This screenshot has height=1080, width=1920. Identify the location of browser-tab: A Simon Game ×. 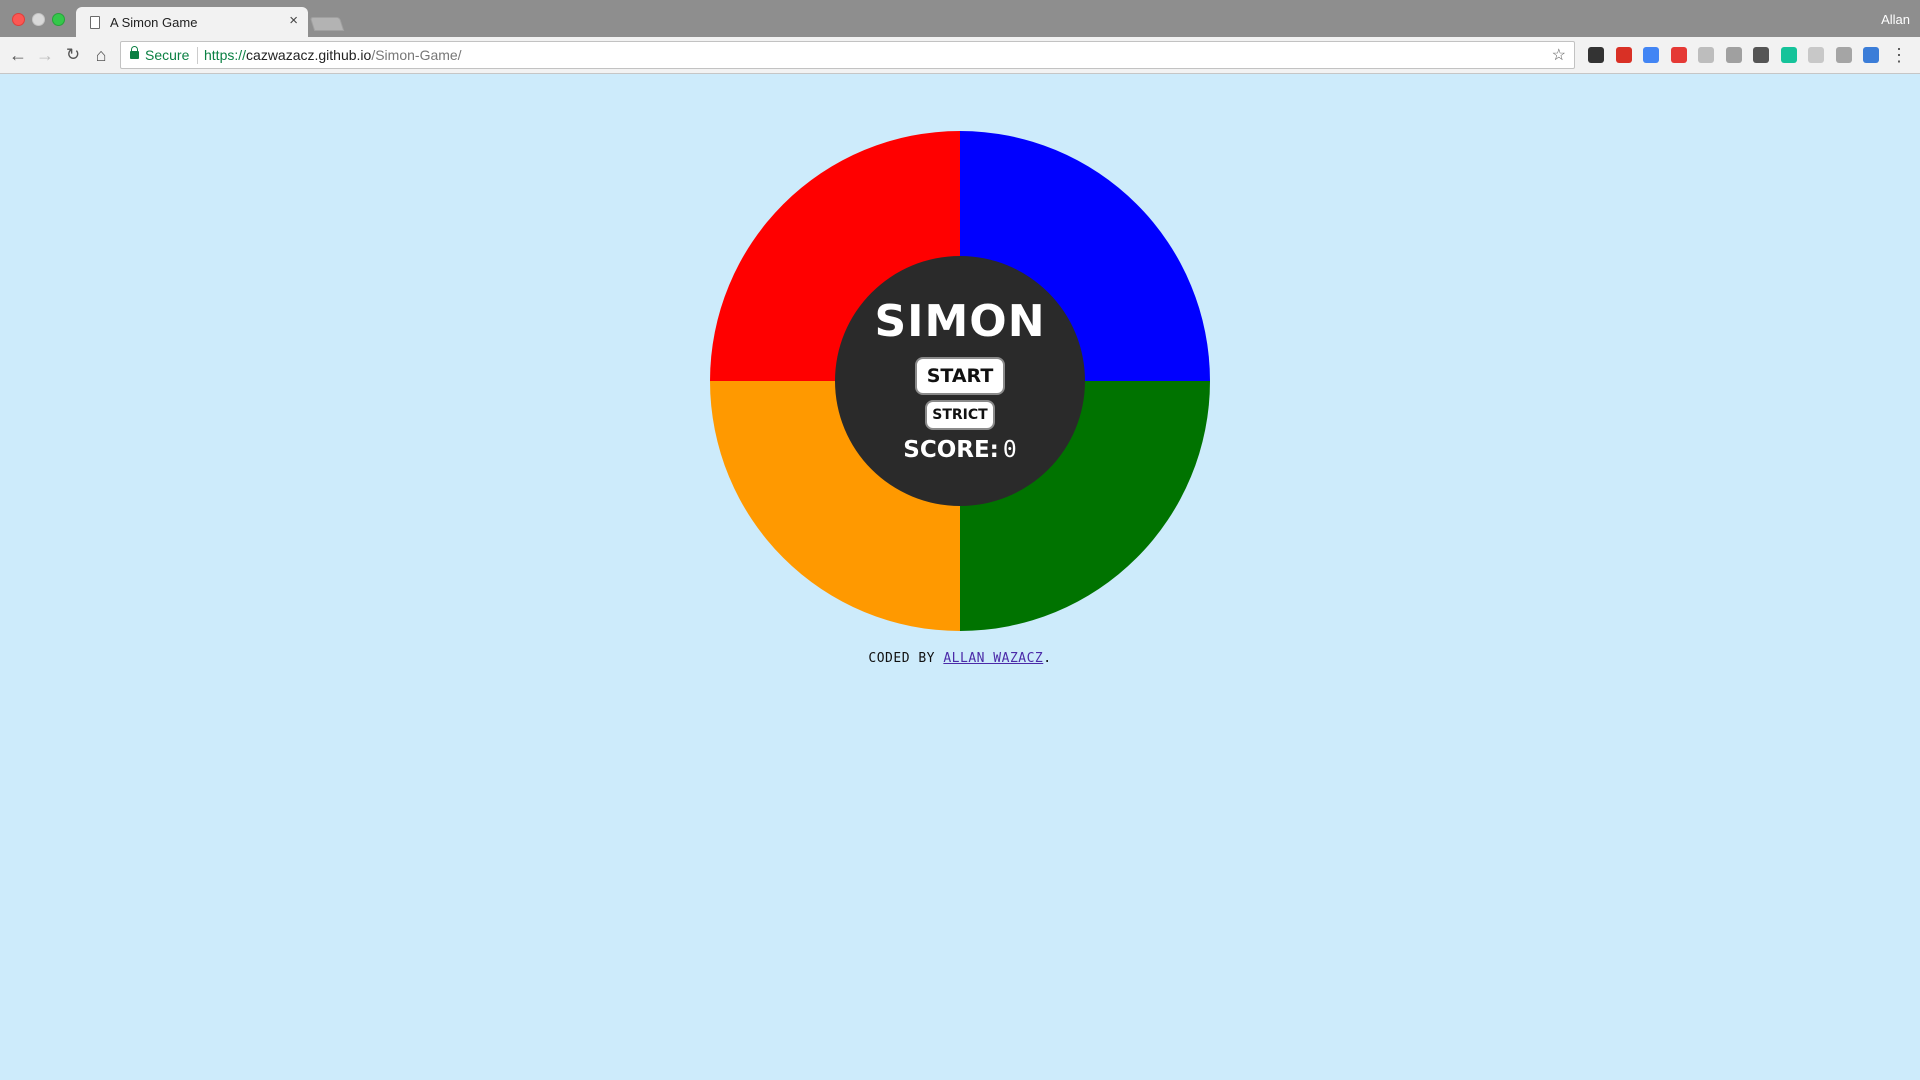
(192, 22).